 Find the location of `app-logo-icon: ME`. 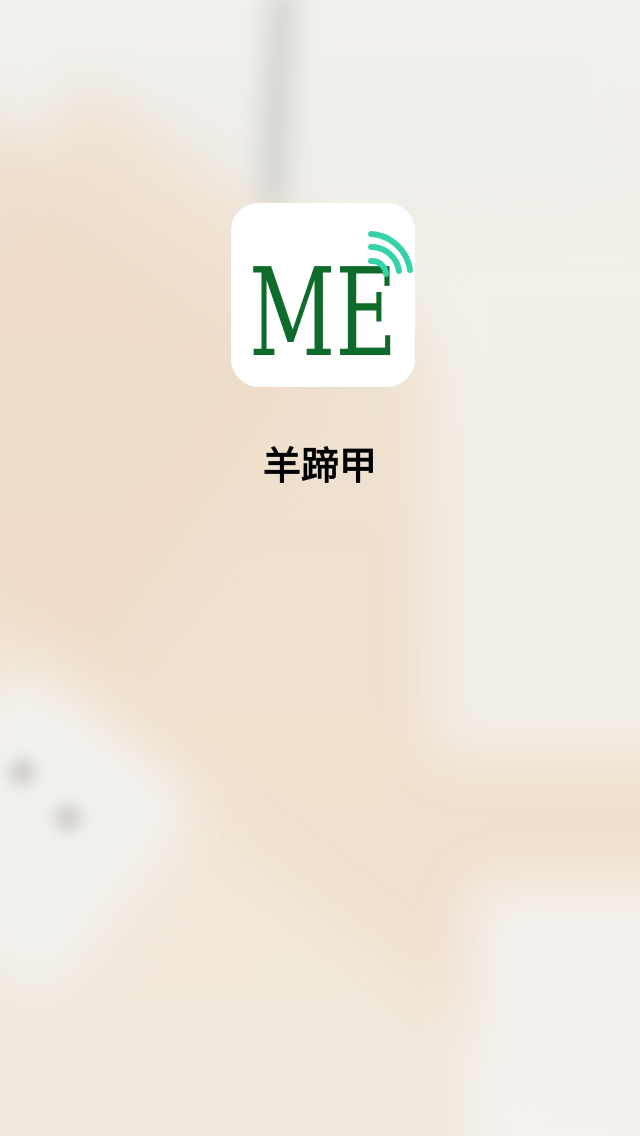

app-logo-icon: ME is located at coordinates (323, 295).